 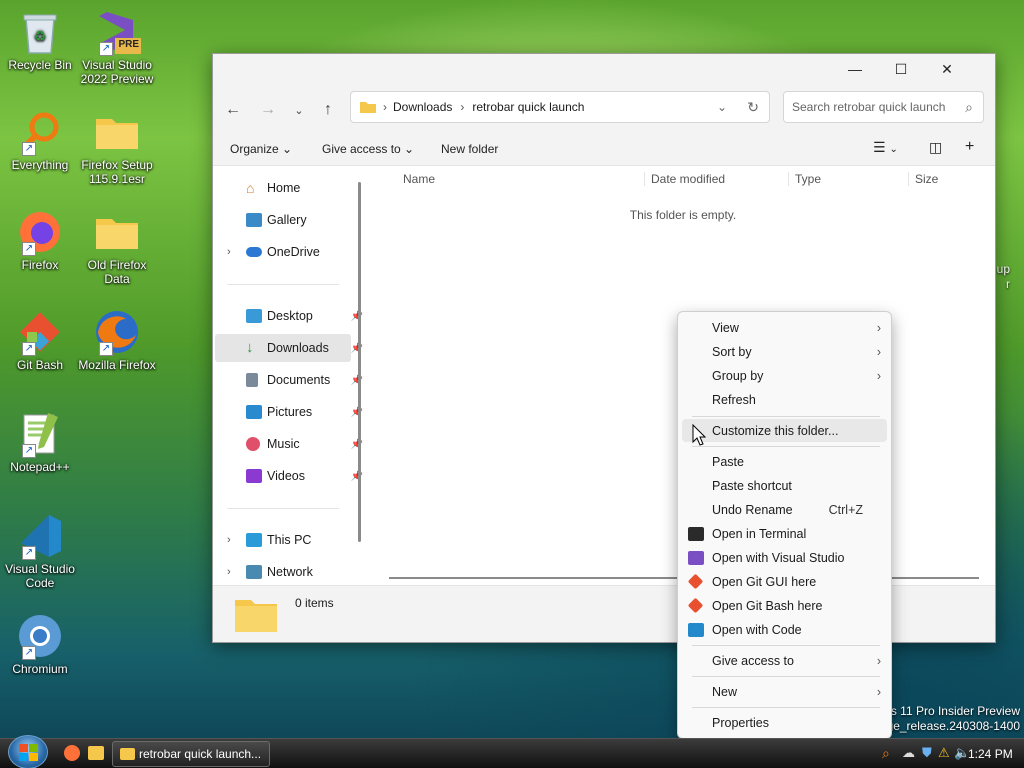 I want to click on menu-item-paste-shortcut: Paste shortcut, so click(x=784, y=485).